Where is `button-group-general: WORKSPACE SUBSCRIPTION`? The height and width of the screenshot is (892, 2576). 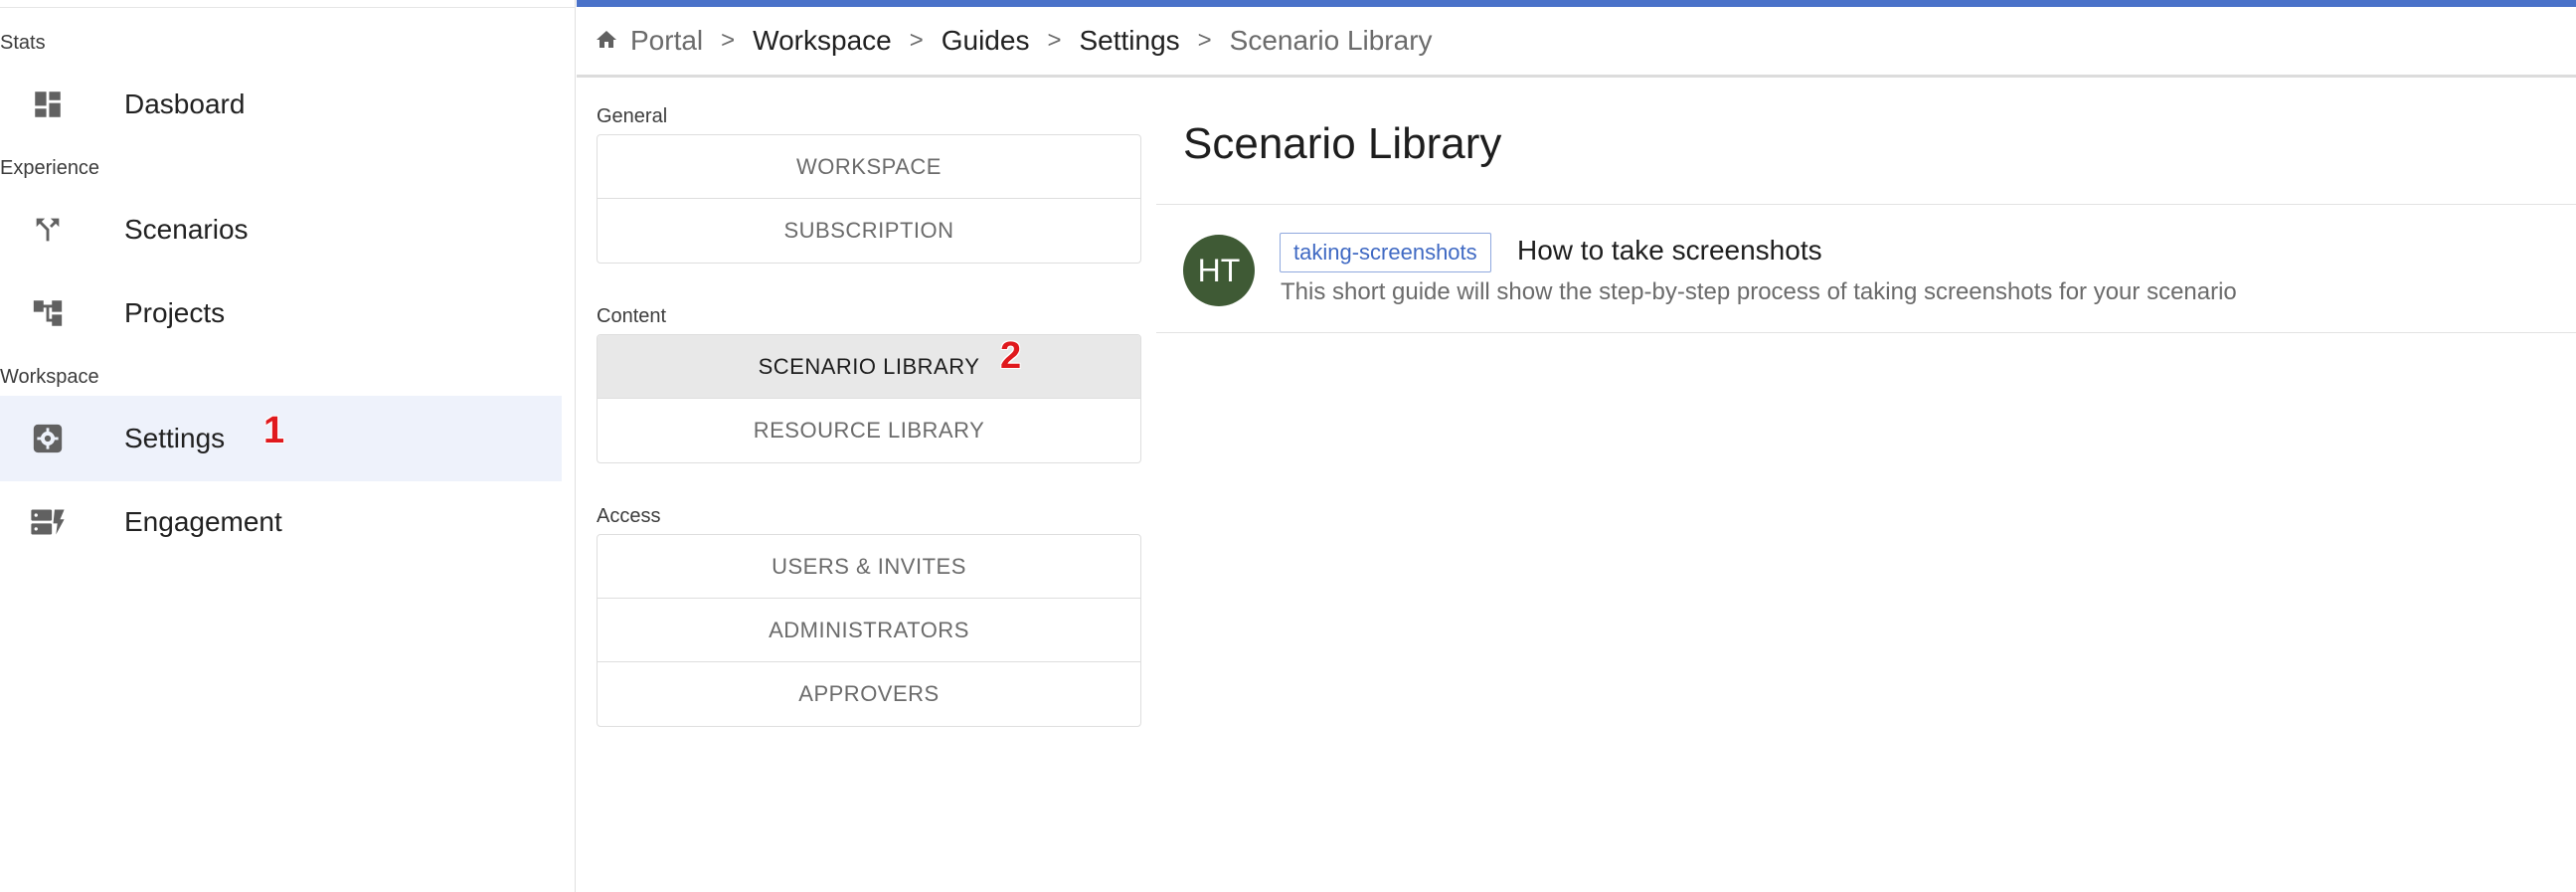 button-group-general: WORKSPACE SUBSCRIPTION is located at coordinates (869, 199).